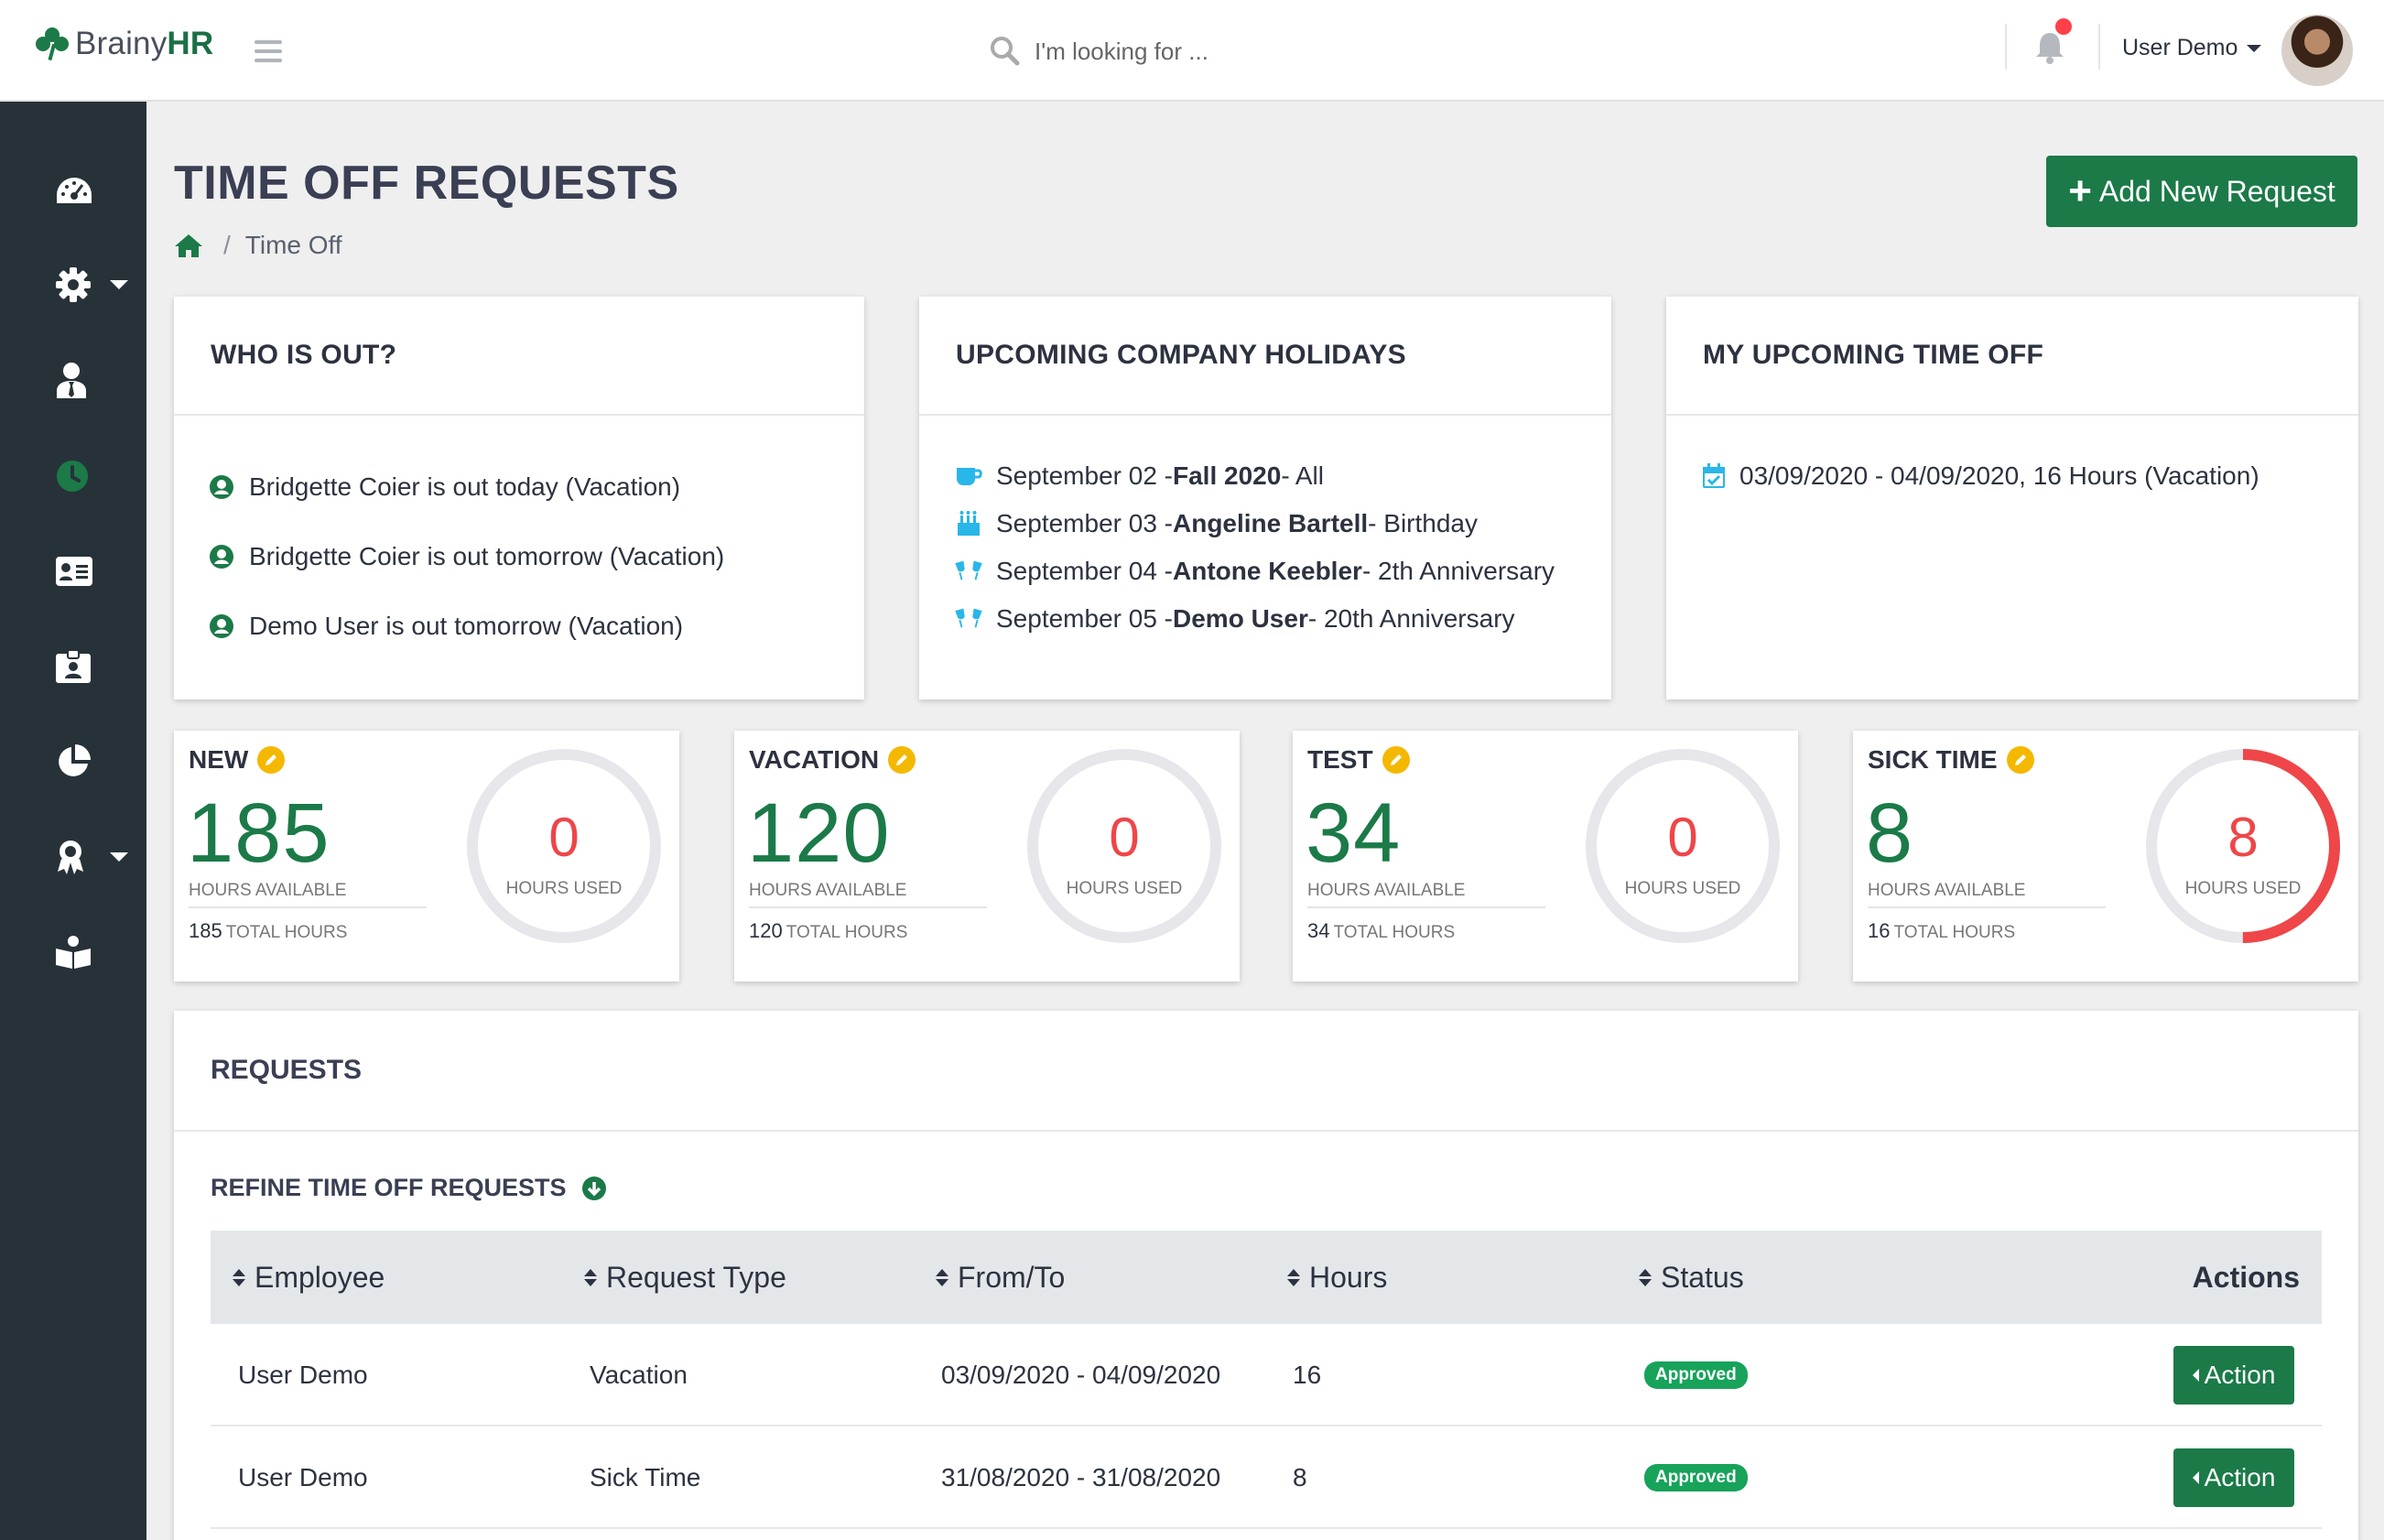  What do you see at coordinates (1423, 523) in the screenshot?
I see `holiday-type: - Birthday` at bounding box center [1423, 523].